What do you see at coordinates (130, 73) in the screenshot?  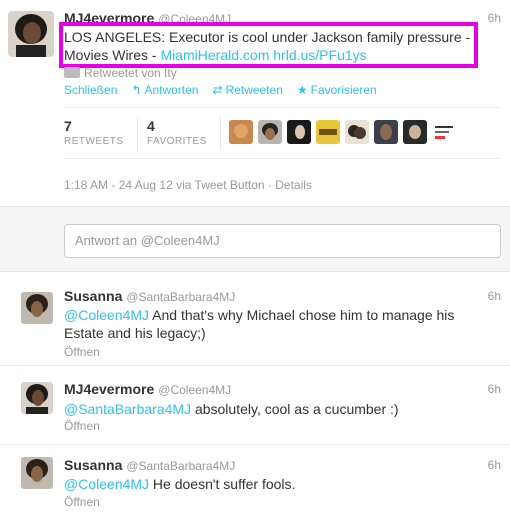 I see `retweeted-by-label: Retweetet von Ity` at bounding box center [130, 73].